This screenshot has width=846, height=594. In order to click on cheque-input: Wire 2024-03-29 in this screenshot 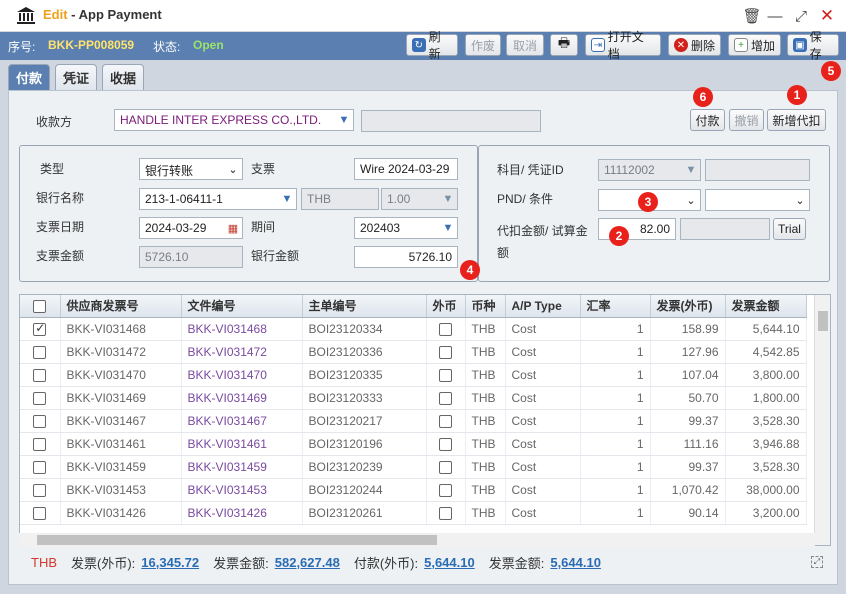, I will do `click(406, 169)`.